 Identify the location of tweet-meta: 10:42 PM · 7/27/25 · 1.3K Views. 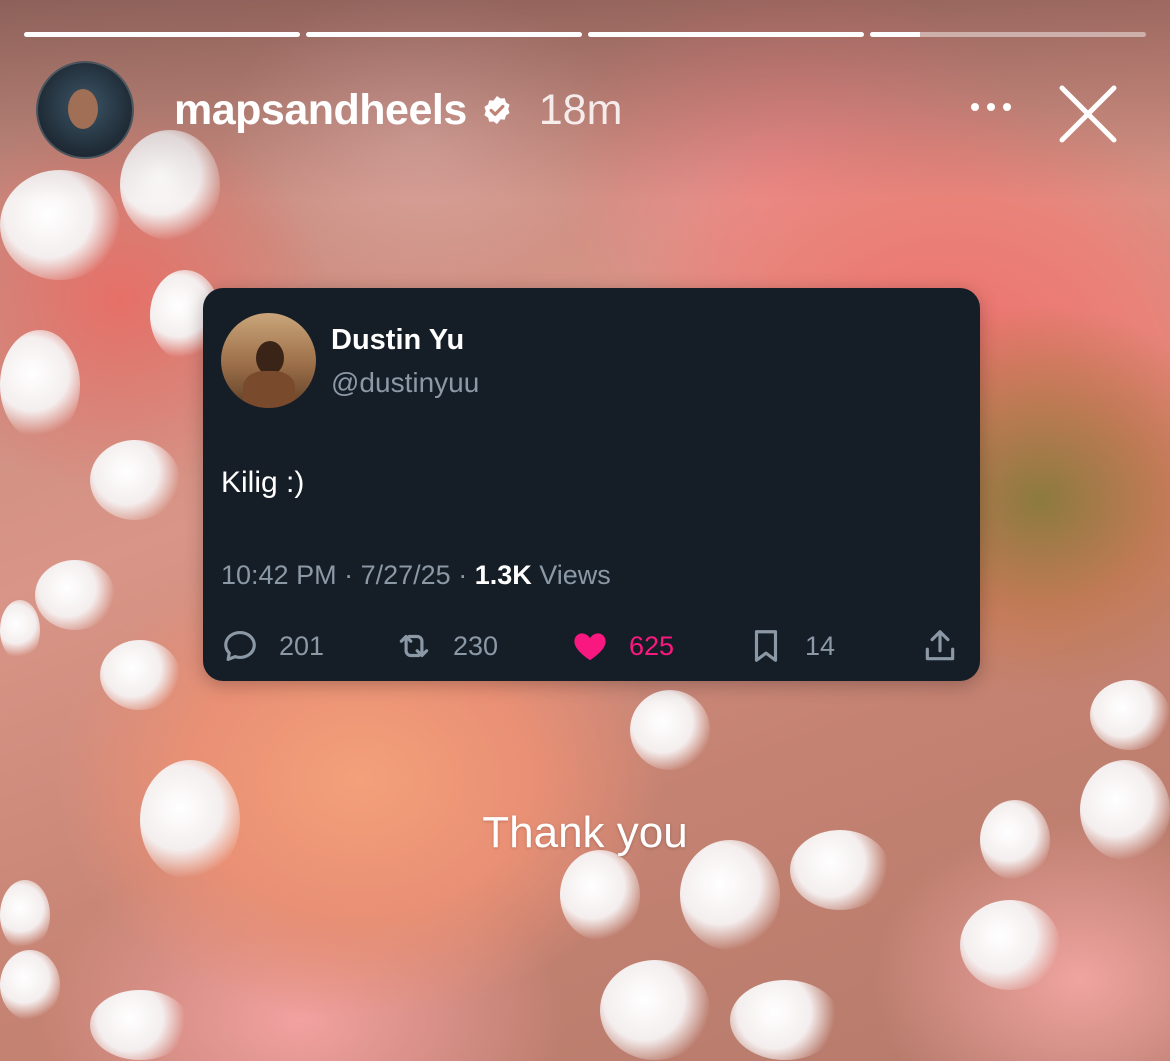
(416, 575).